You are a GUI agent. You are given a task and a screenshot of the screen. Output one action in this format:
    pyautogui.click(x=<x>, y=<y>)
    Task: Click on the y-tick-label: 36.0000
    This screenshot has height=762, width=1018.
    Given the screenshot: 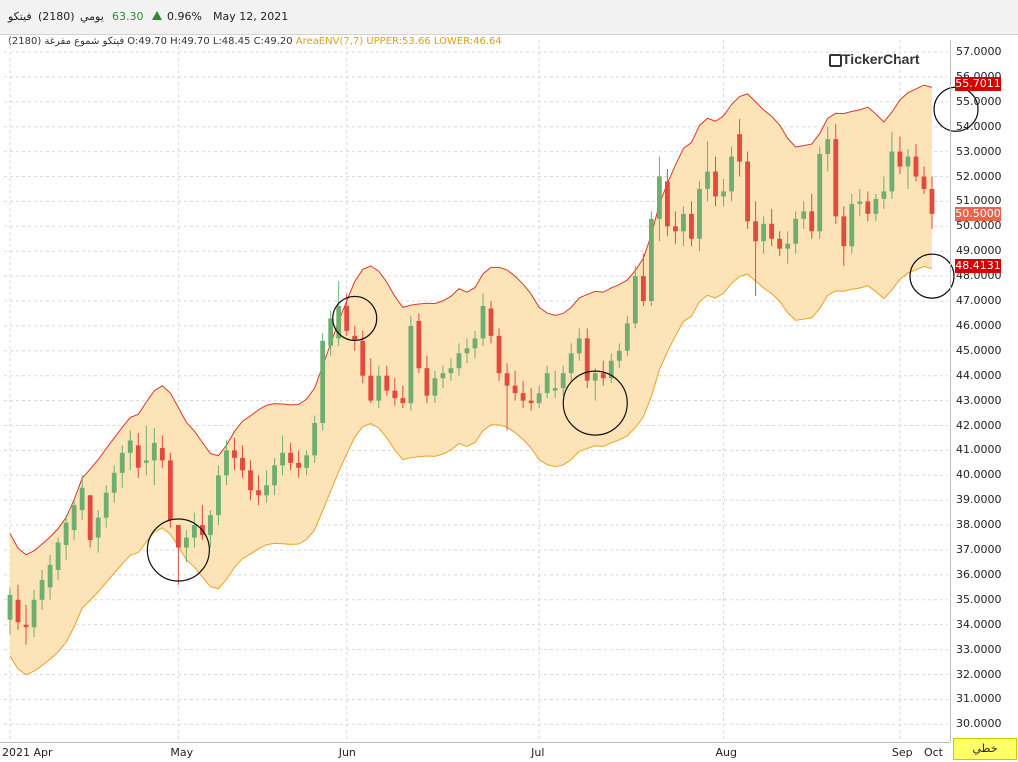 What is the action you would take?
    pyautogui.click(x=979, y=574)
    